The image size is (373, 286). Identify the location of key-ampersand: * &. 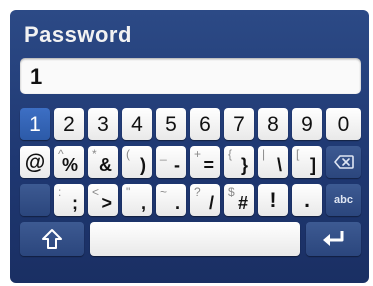
(103, 162).